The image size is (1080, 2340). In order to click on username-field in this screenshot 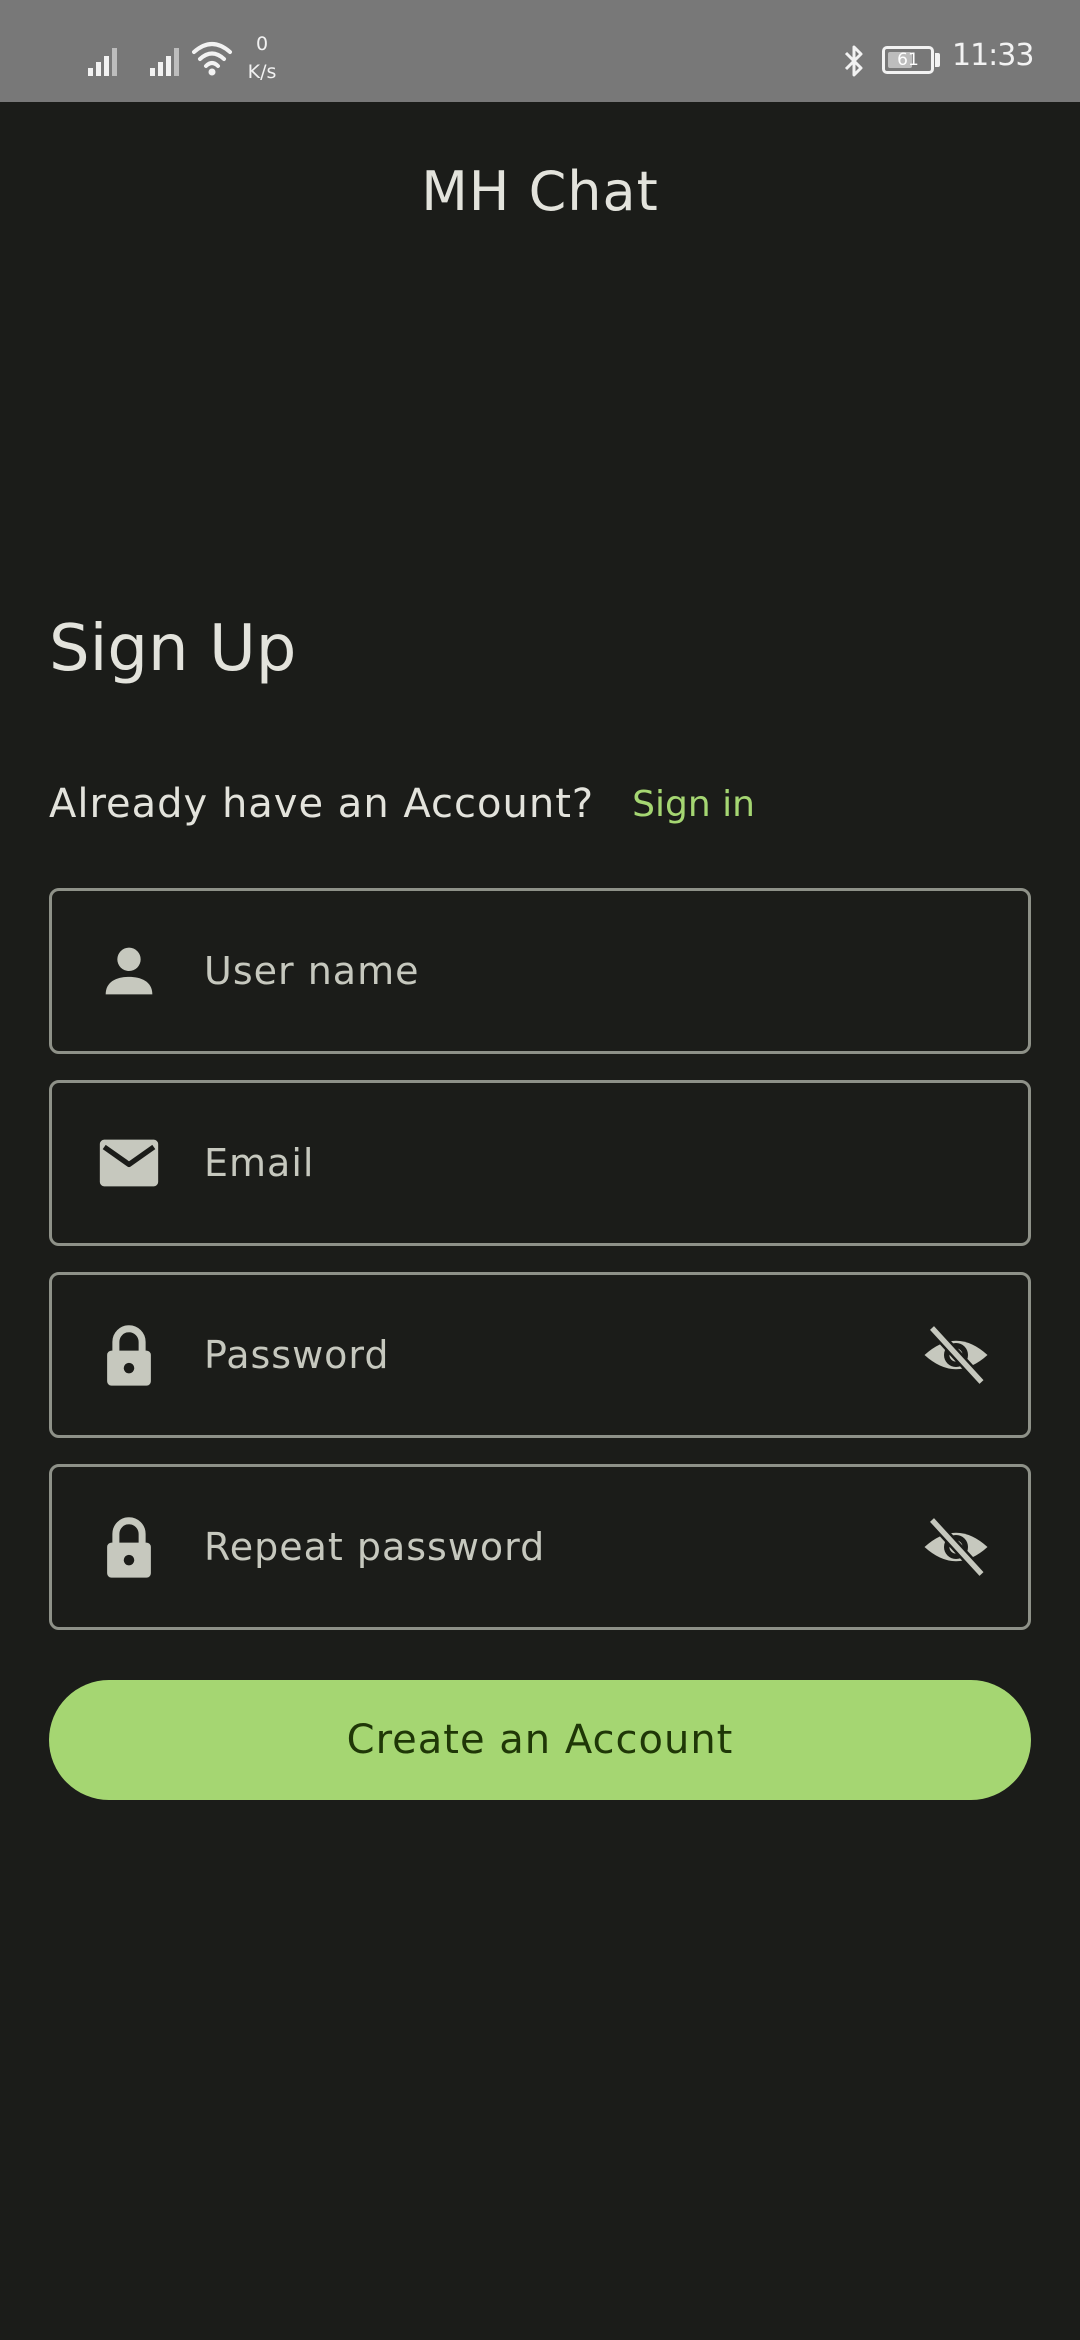, I will do `click(540, 971)`.